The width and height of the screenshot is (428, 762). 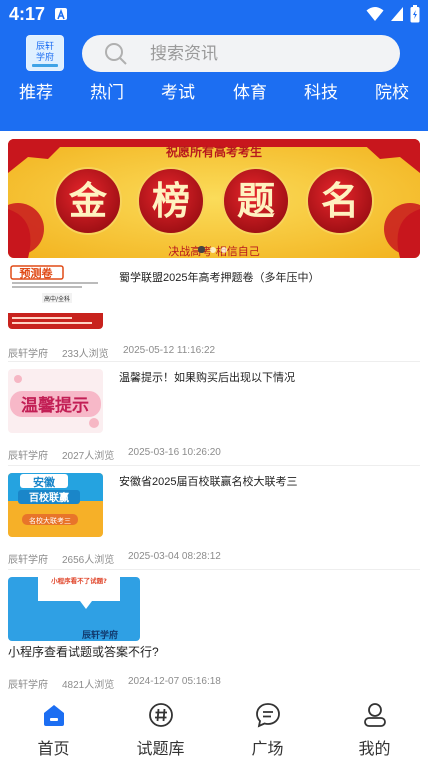 What do you see at coordinates (116, 53) in the screenshot?
I see `search-icon` at bounding box center [116, 53].